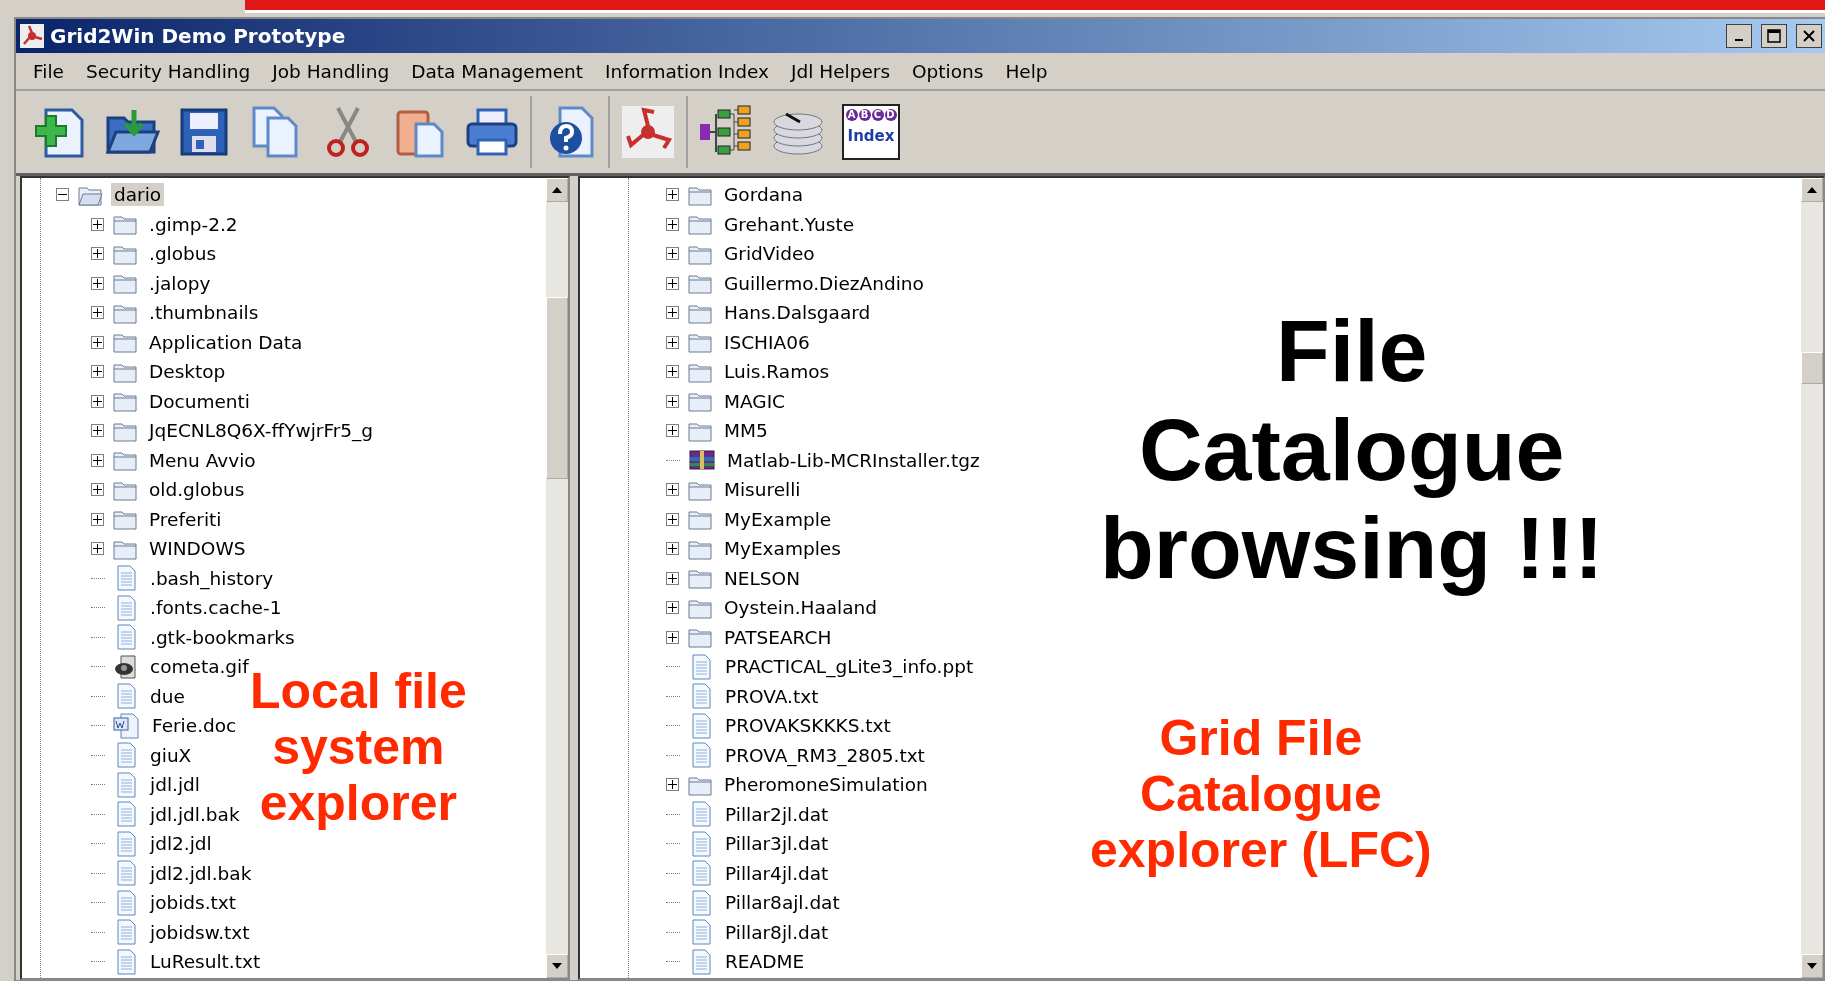 This screenshot has width=1825, height=981. Describe the element at coordinates (825, 755) in the screenshot. I see `tree-item: PROVA_RM3_2805.txt` at that location.